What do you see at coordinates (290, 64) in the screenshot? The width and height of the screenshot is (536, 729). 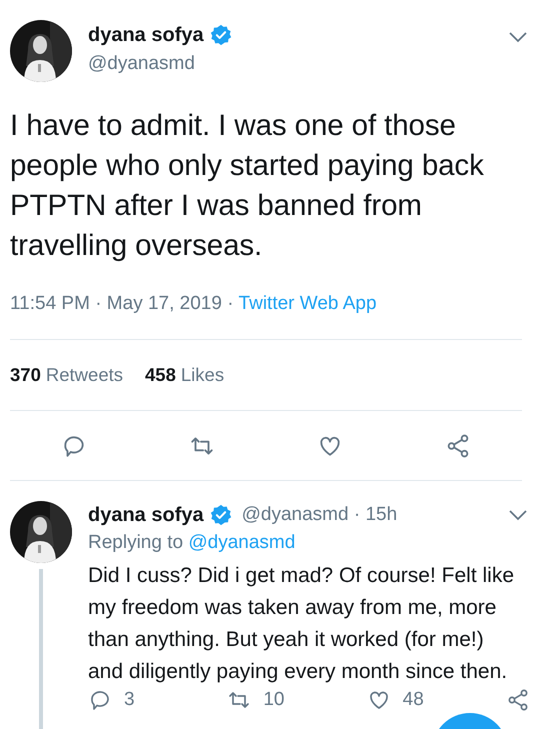 I see `user-handle: @dyanasmd` at bounding box center [290, 64].